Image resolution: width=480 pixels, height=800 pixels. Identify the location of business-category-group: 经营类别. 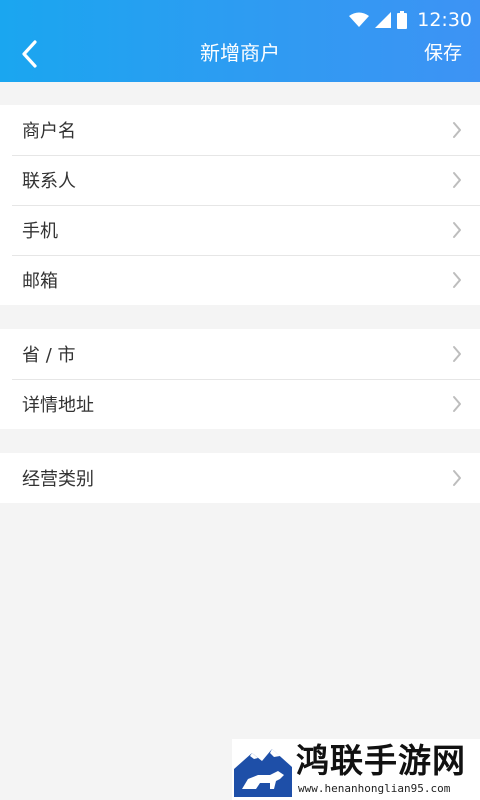
(240, 478).